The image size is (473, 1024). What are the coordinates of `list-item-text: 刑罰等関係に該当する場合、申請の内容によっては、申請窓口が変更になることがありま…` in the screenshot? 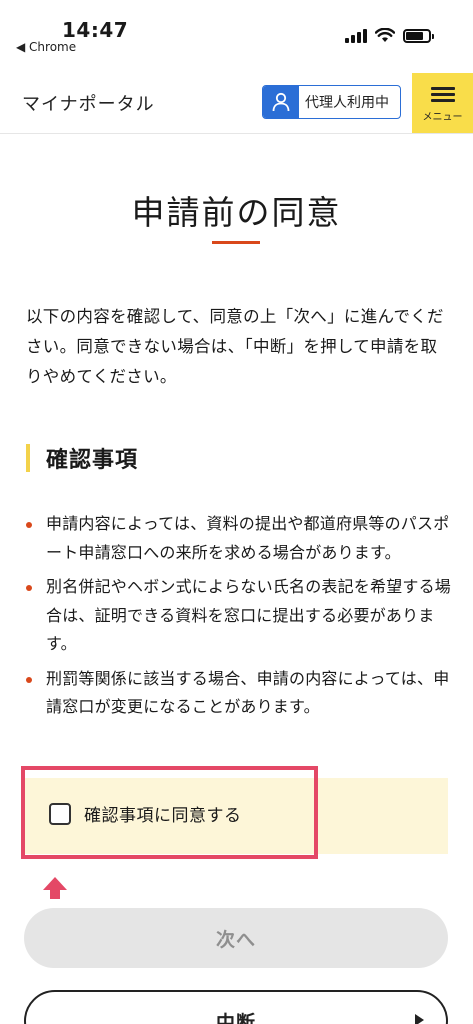 It's located at (248, 692).